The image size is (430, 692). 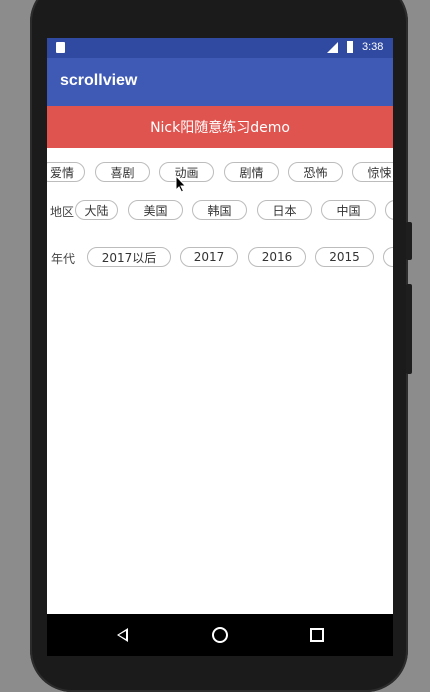 I want to click on row-label-year: 年代, so click(x=63, y=259).